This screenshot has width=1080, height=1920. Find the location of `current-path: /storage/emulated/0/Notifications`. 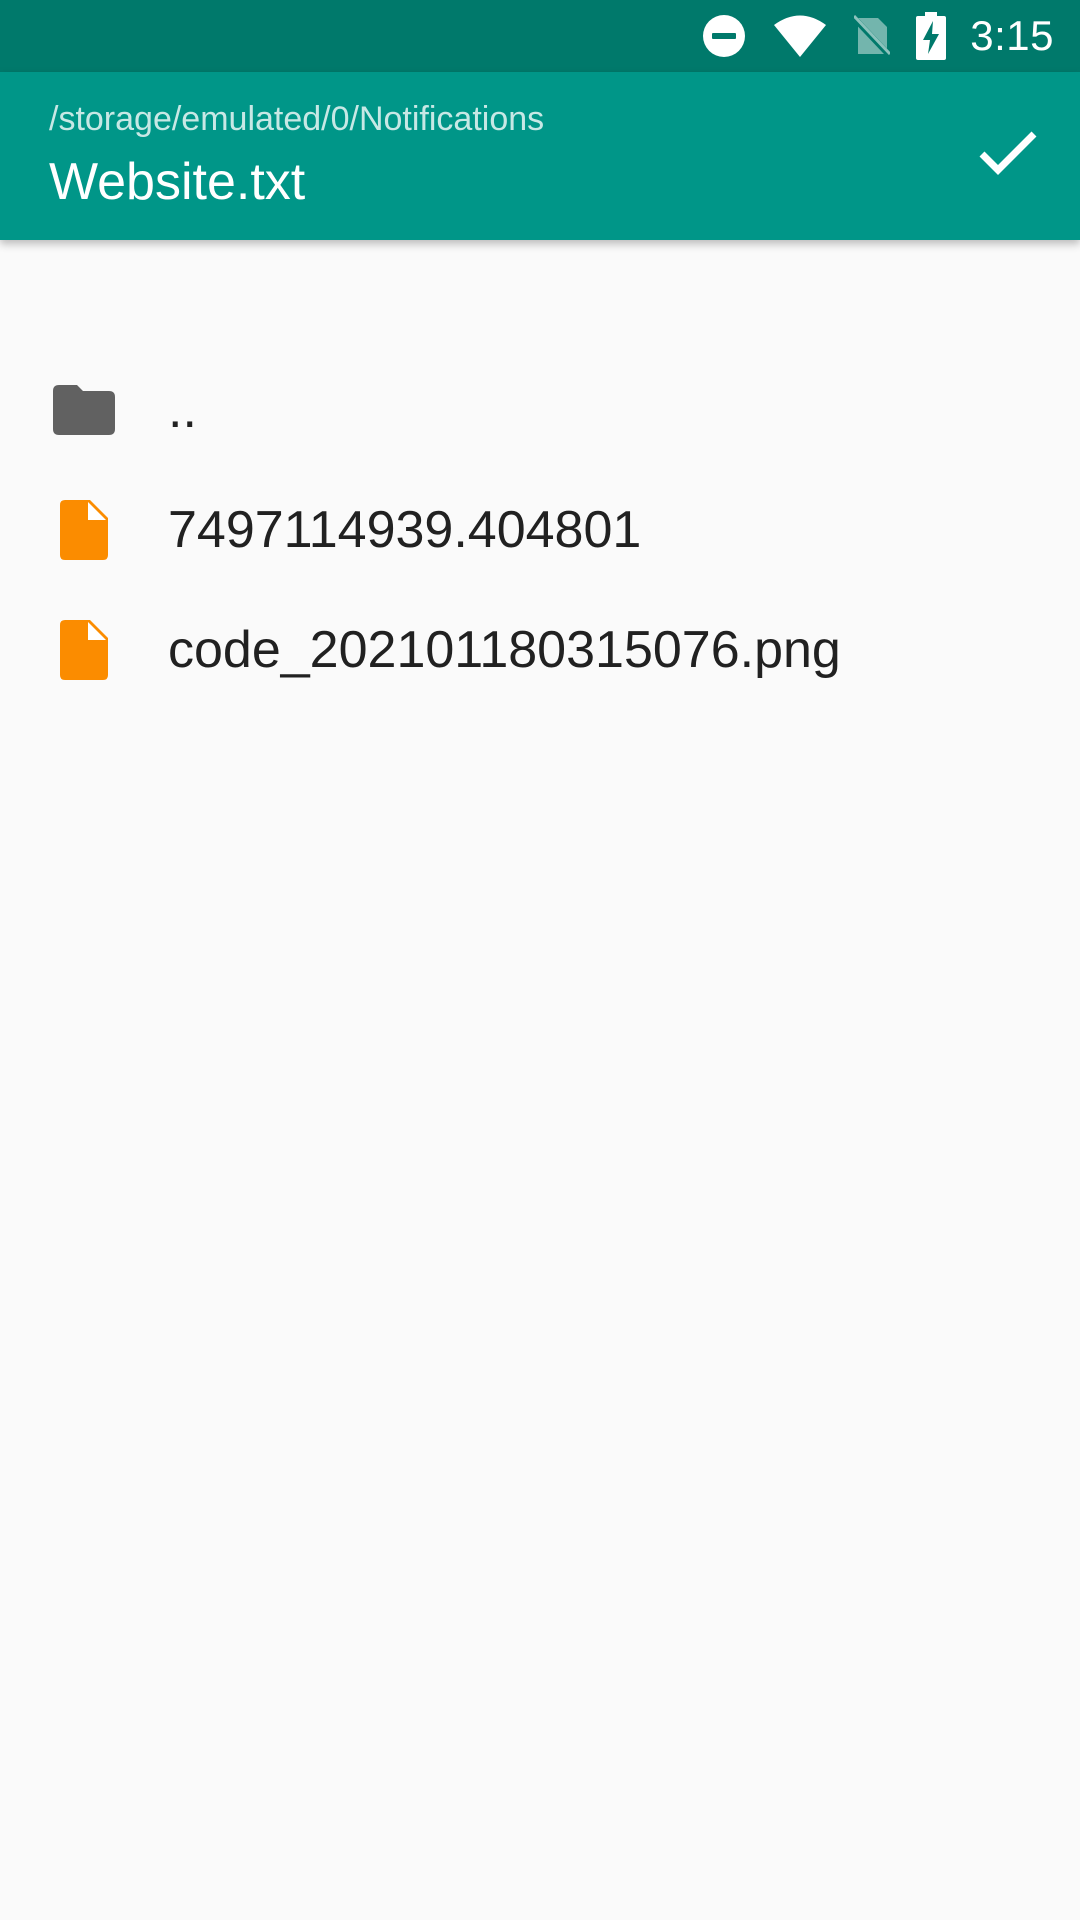

current-path: /storage/emulated/0/Notifications is located at coordinates (297, 119).